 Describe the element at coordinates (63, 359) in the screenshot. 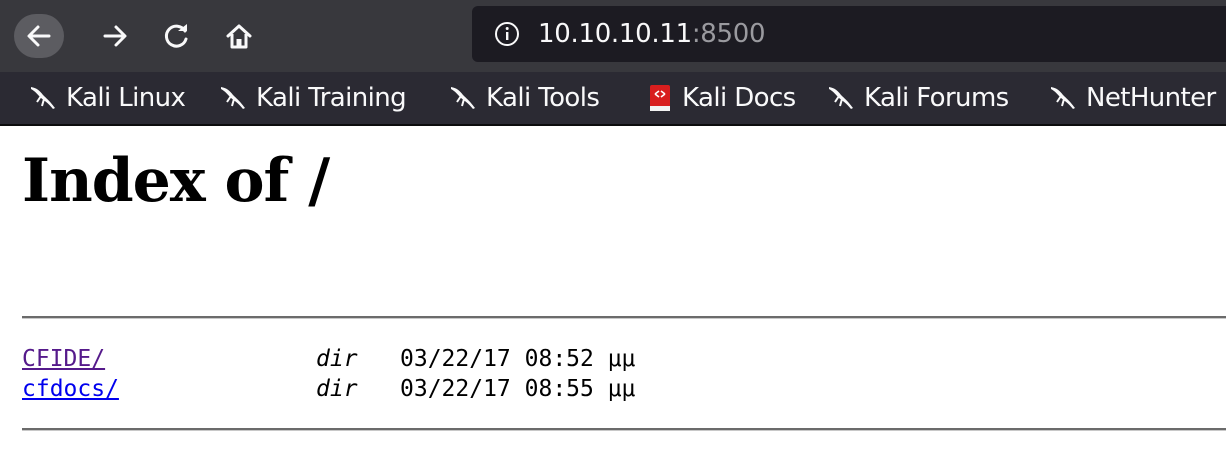

I see `entry-link-cfide: CFIDE/` at that location.